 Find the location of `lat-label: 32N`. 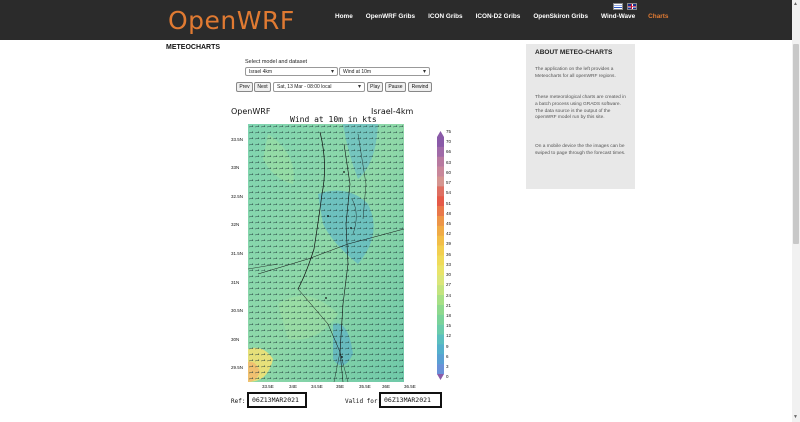

lat-label: 32N is located at coordinates (235, 224).